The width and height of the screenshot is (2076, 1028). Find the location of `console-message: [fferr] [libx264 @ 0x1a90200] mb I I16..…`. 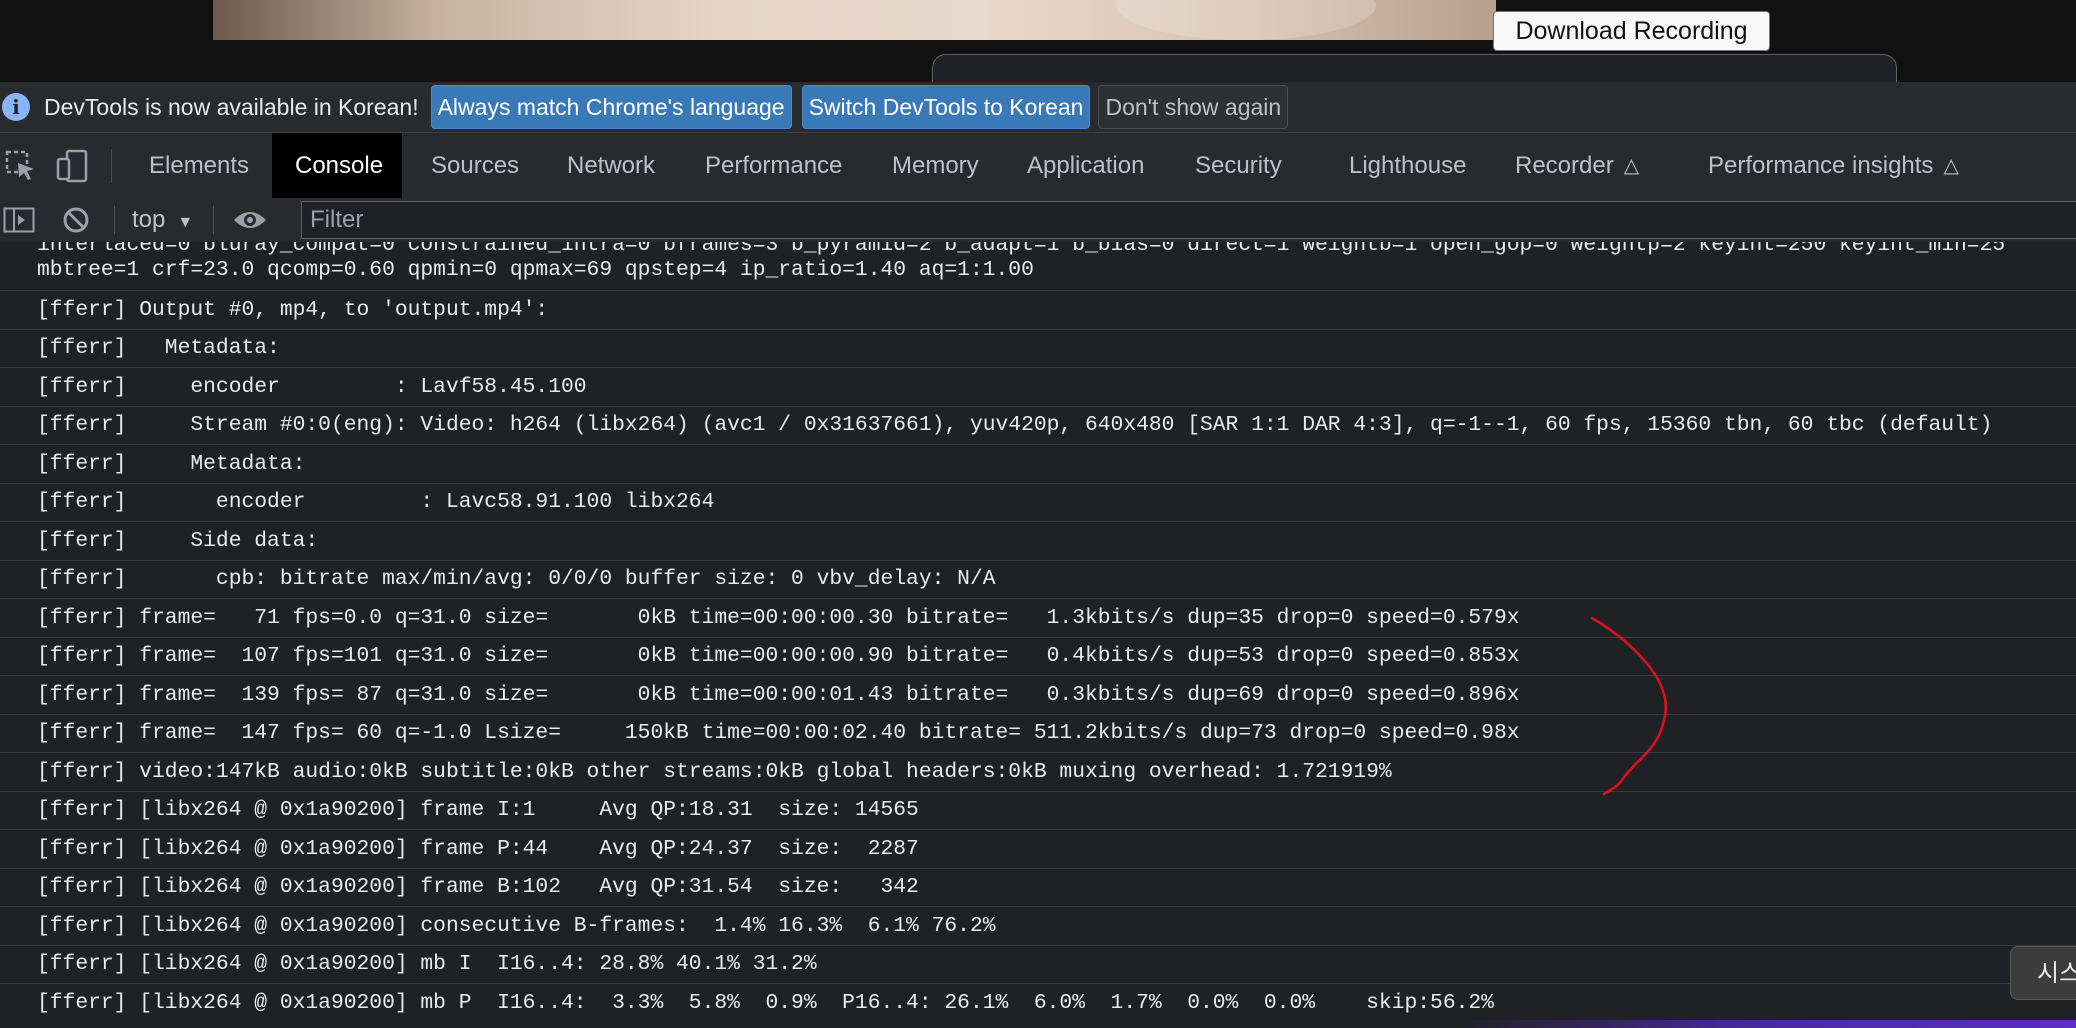

console-message: [fferr] [libx264 @ 0x1a90200] mb I I16..… is located at coordinates (1038, 965).